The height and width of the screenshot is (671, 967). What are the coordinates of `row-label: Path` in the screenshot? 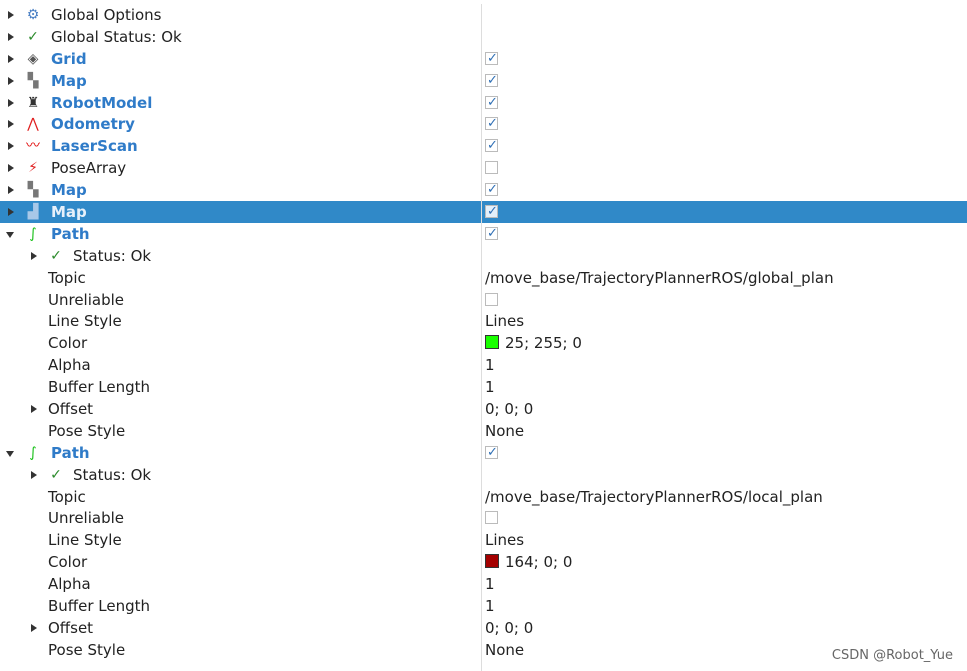 It's located at (70, 233).